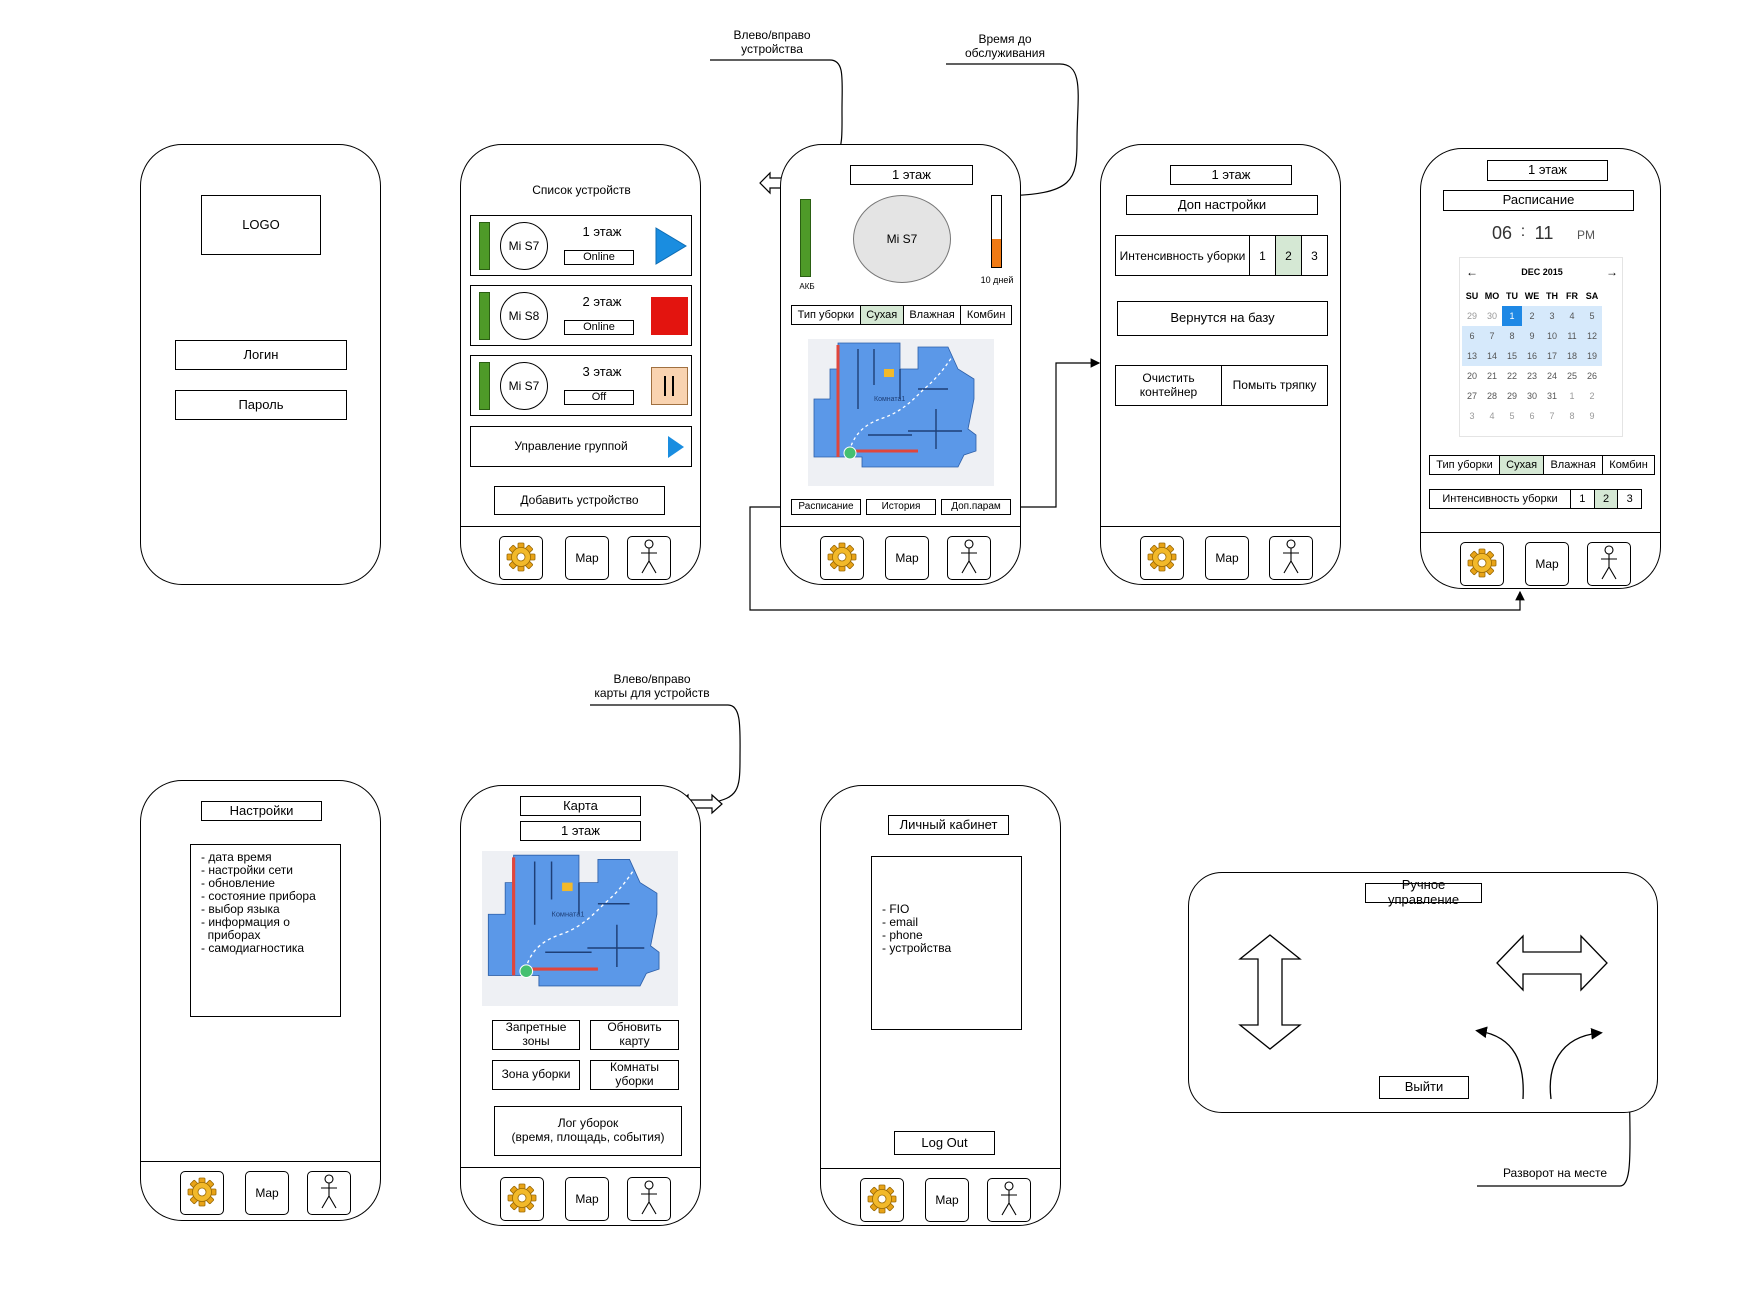  What do you see at coordinates (581, 315) in the screenshot?
I see `device-card-2: Mi S8 2 этаж Online` at bounding box center [581, 315].